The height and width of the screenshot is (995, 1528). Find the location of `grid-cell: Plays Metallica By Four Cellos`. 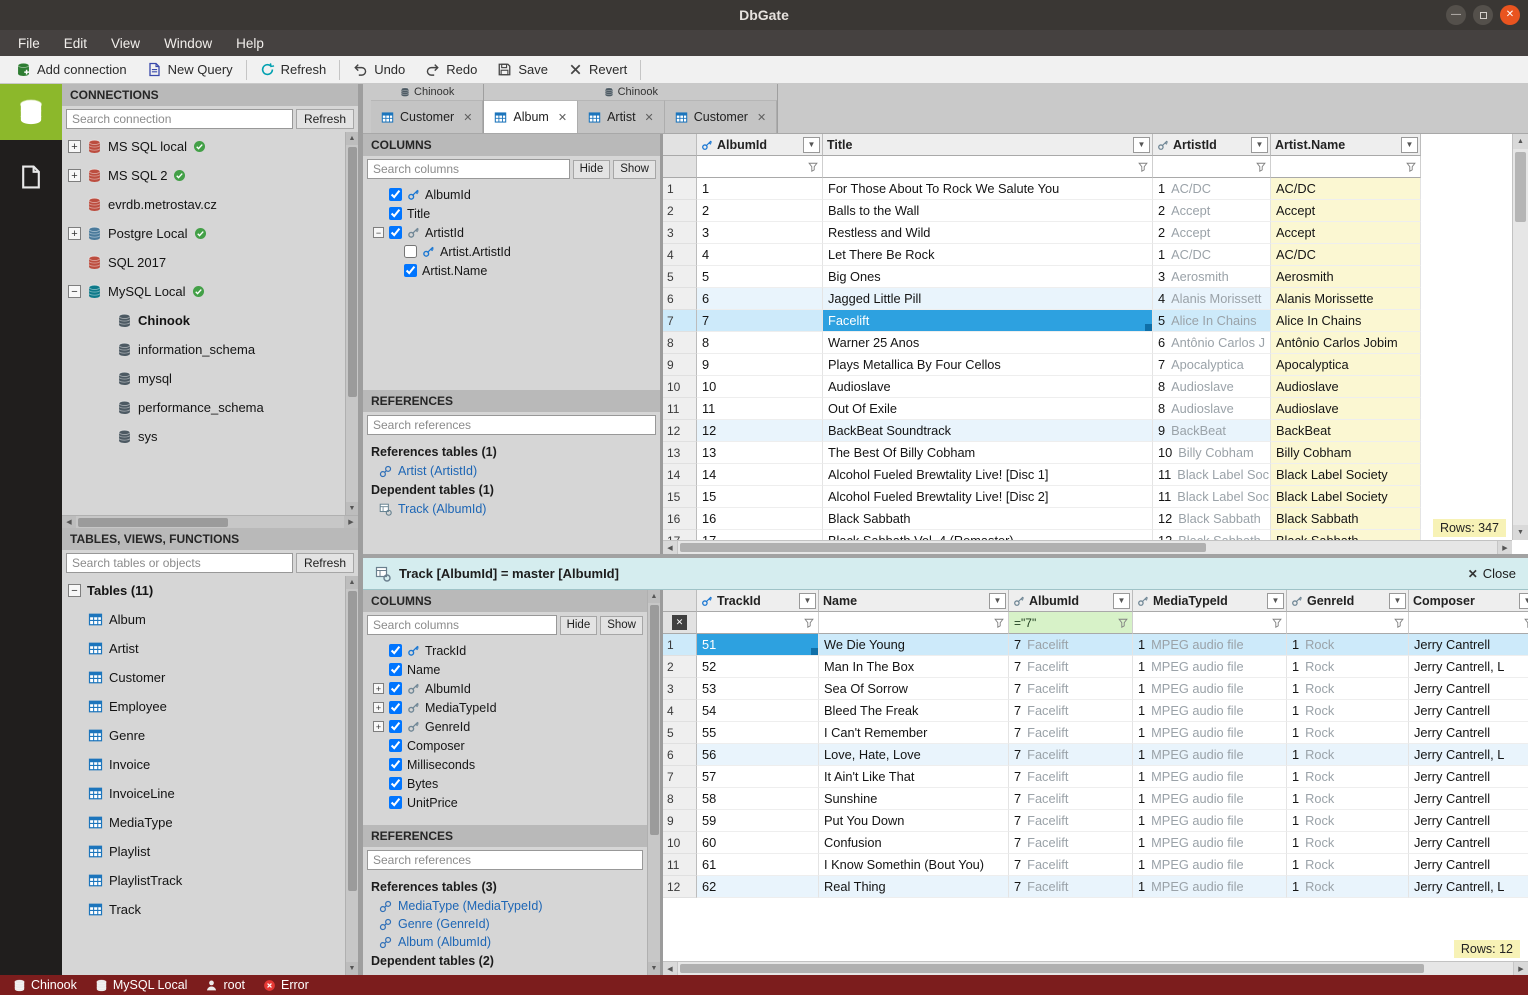

grid-cell: Plays Metallica By Four Cellos is located at coordinates (988, 365).